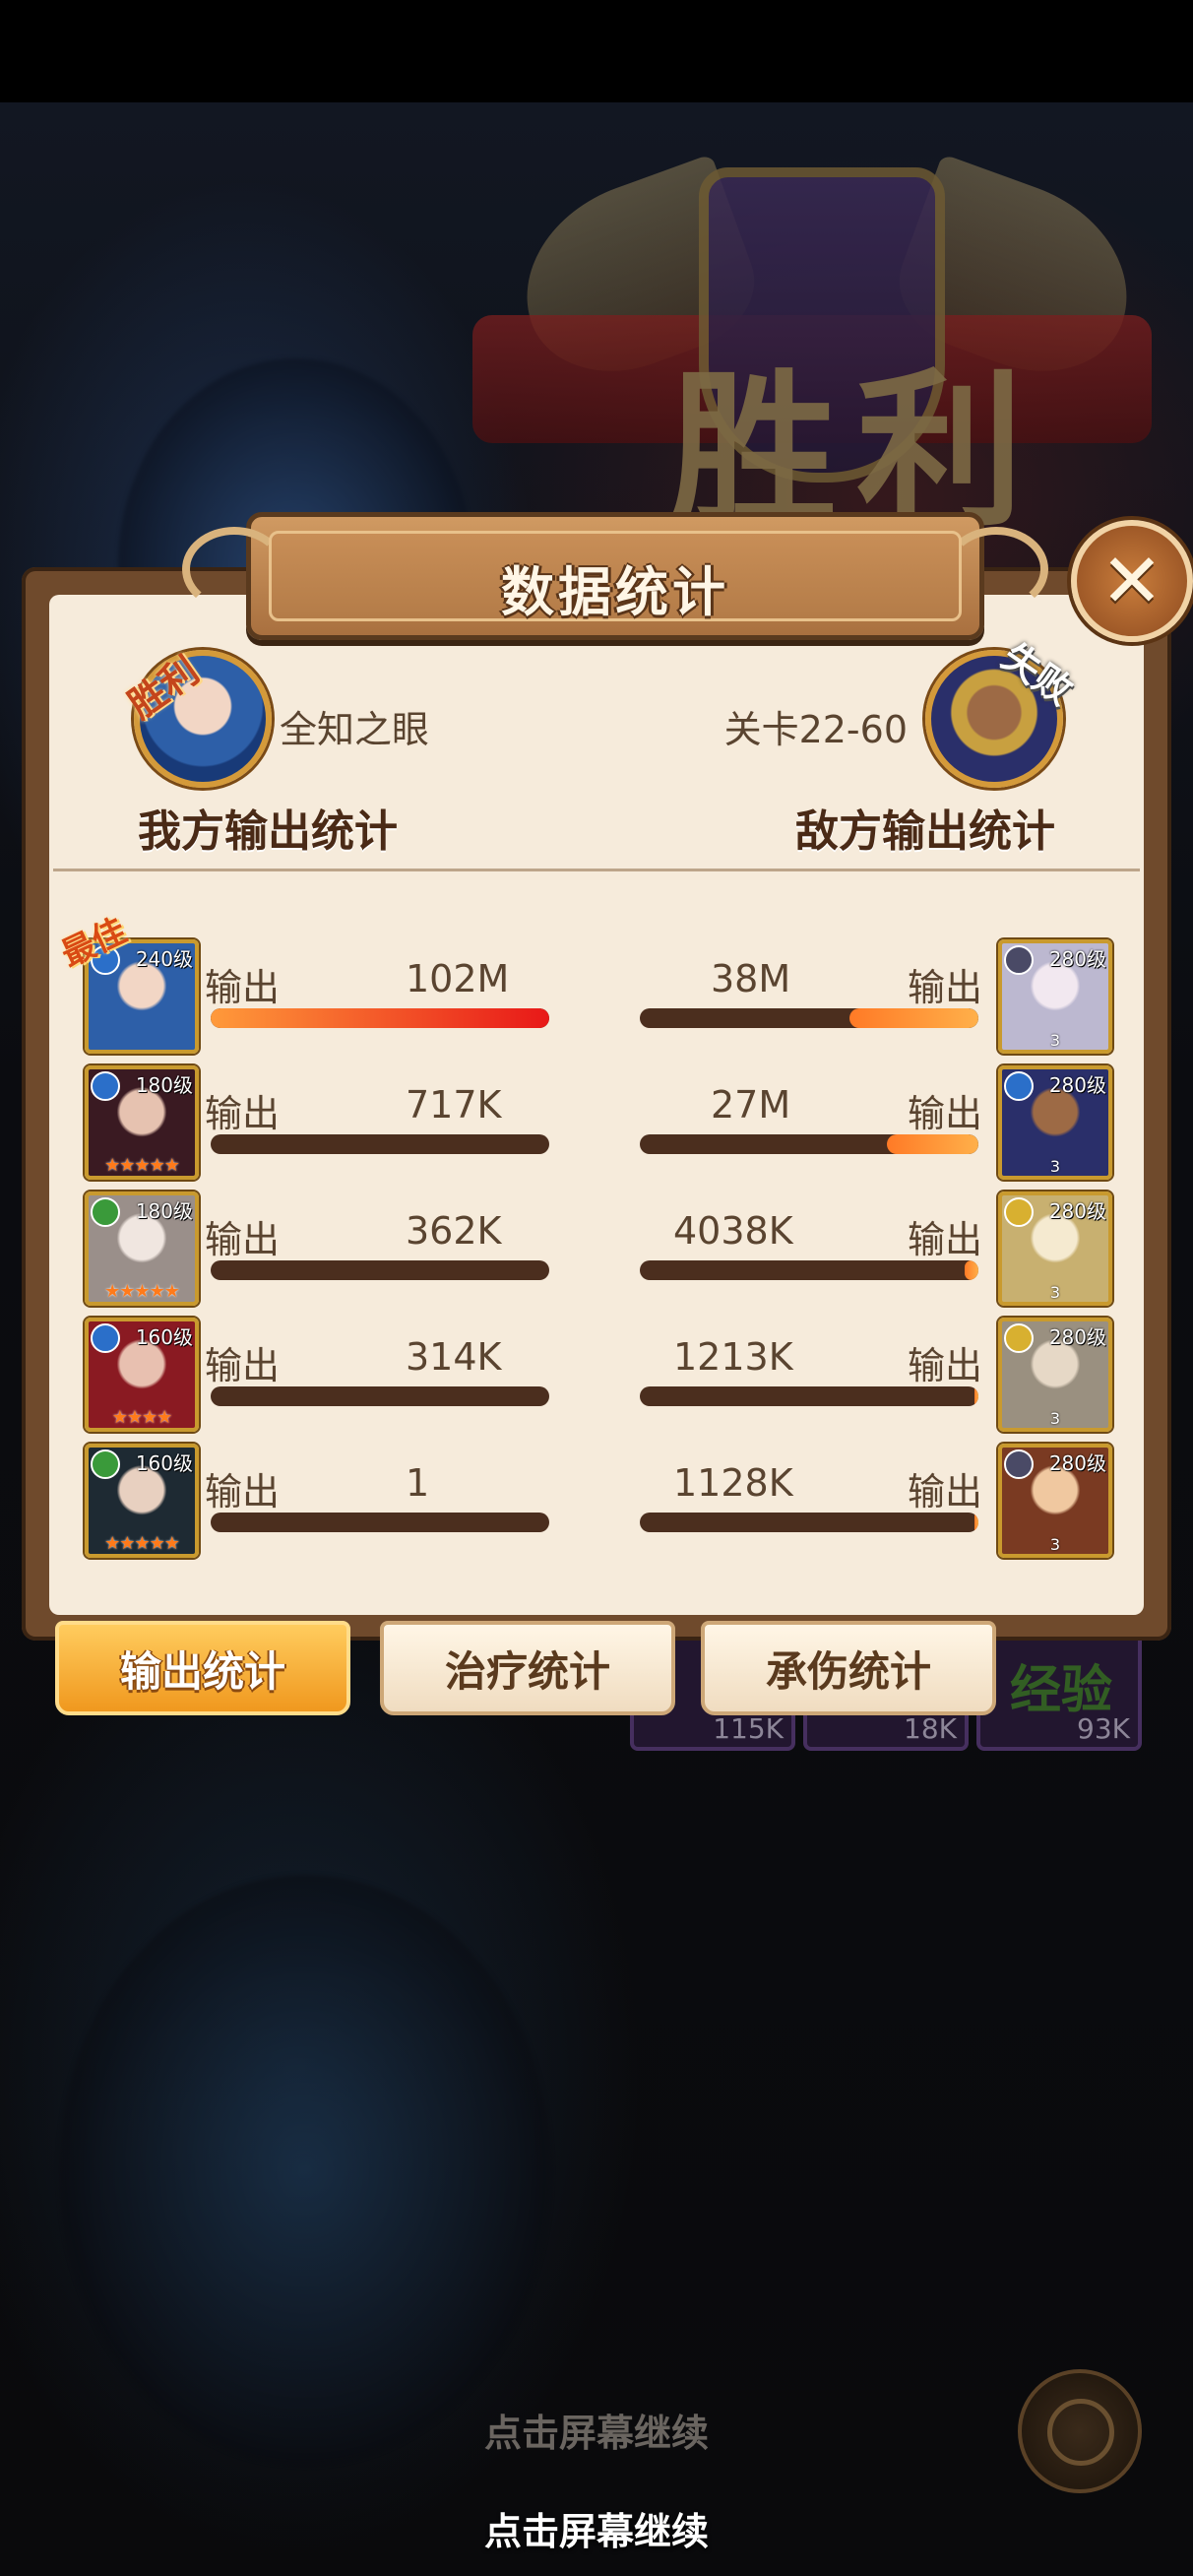 This screenshot has width=1193, height=2576. Describe the element at coordinates (1080, 2431) in the screenshot. I see `speed-toggle-button` at that location.